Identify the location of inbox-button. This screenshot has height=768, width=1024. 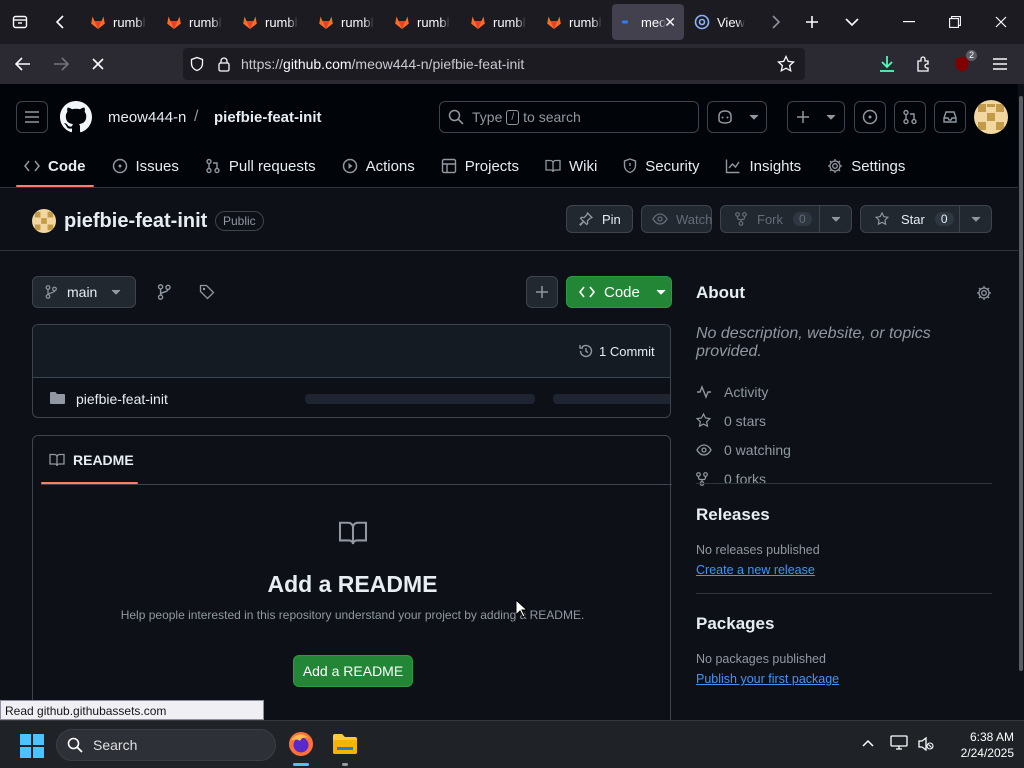
(950, 117).